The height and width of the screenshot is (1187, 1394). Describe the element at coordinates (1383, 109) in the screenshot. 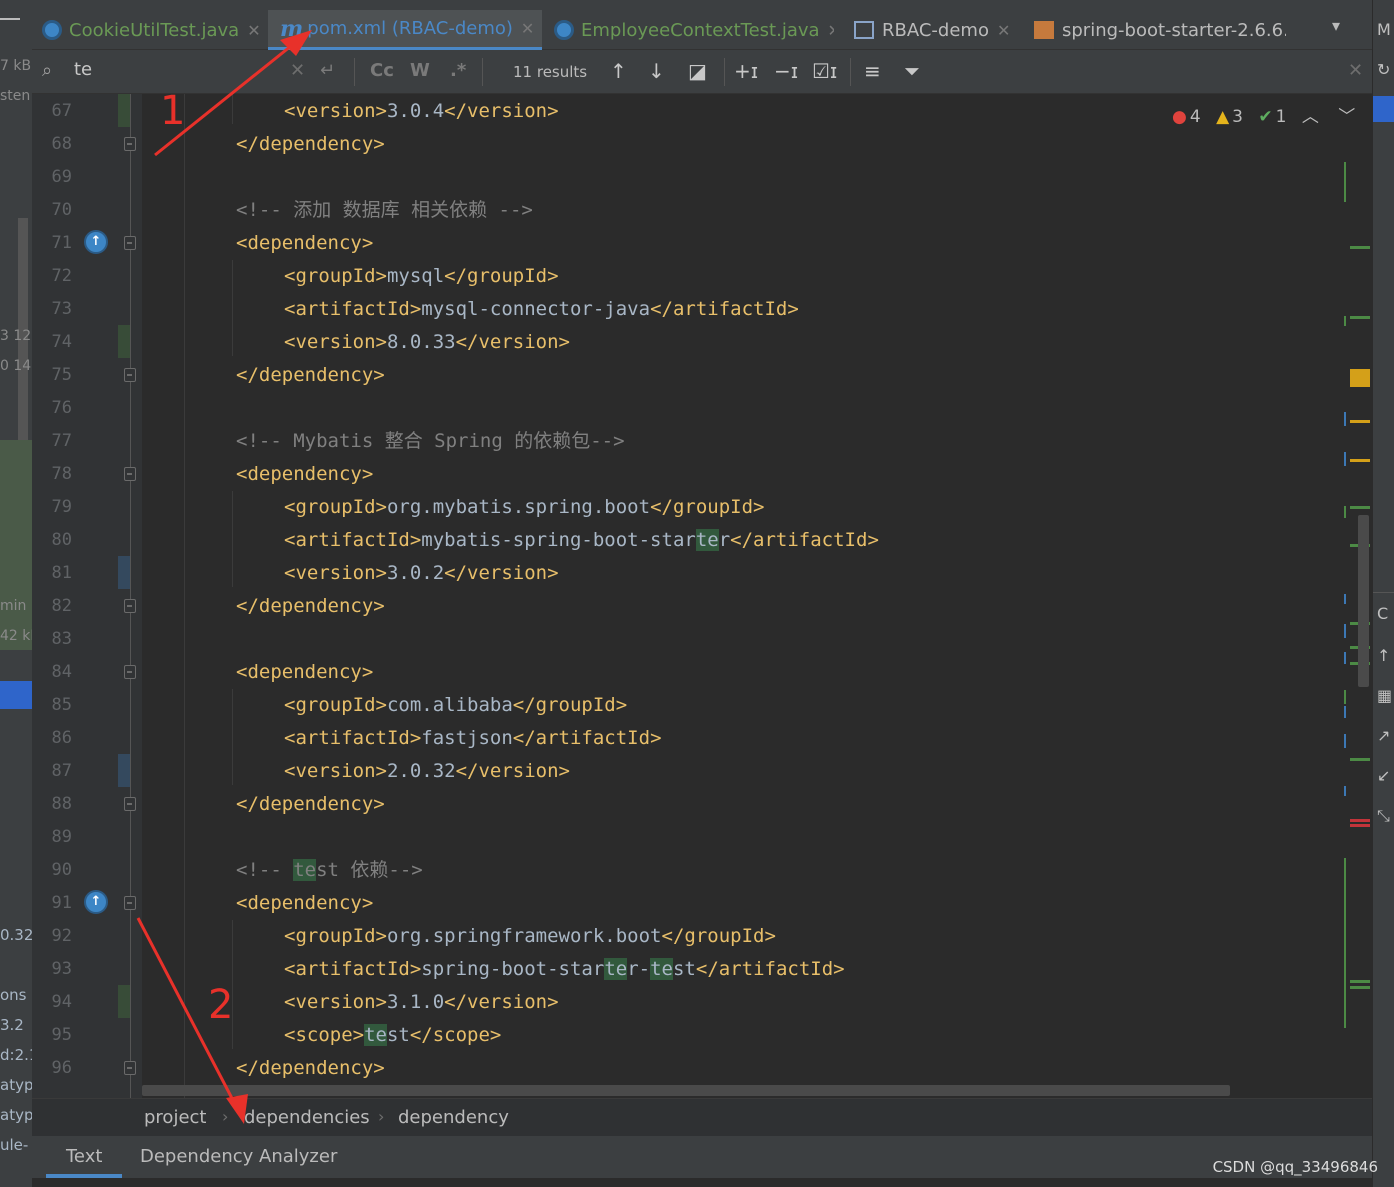

I see `tool-selected-marker` at that location.